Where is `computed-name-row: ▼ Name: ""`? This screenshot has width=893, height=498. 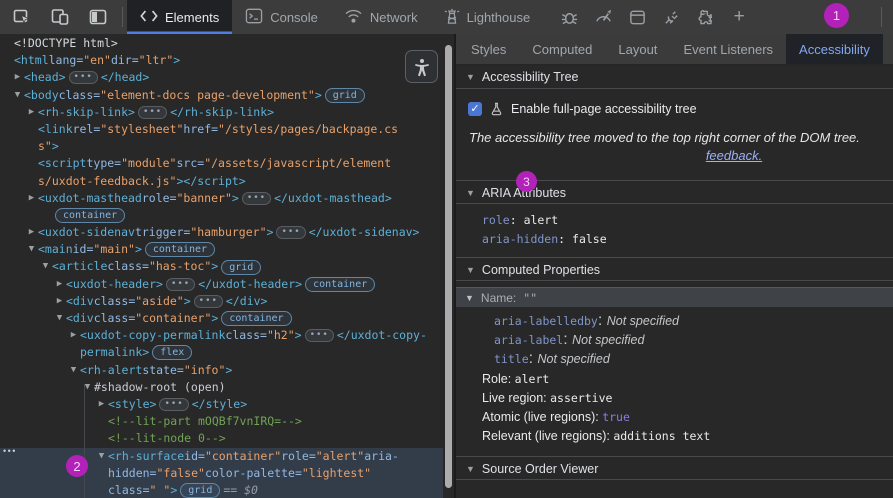 computed-name-row: ▼ Name: "" is located at coordinates (674, 297).